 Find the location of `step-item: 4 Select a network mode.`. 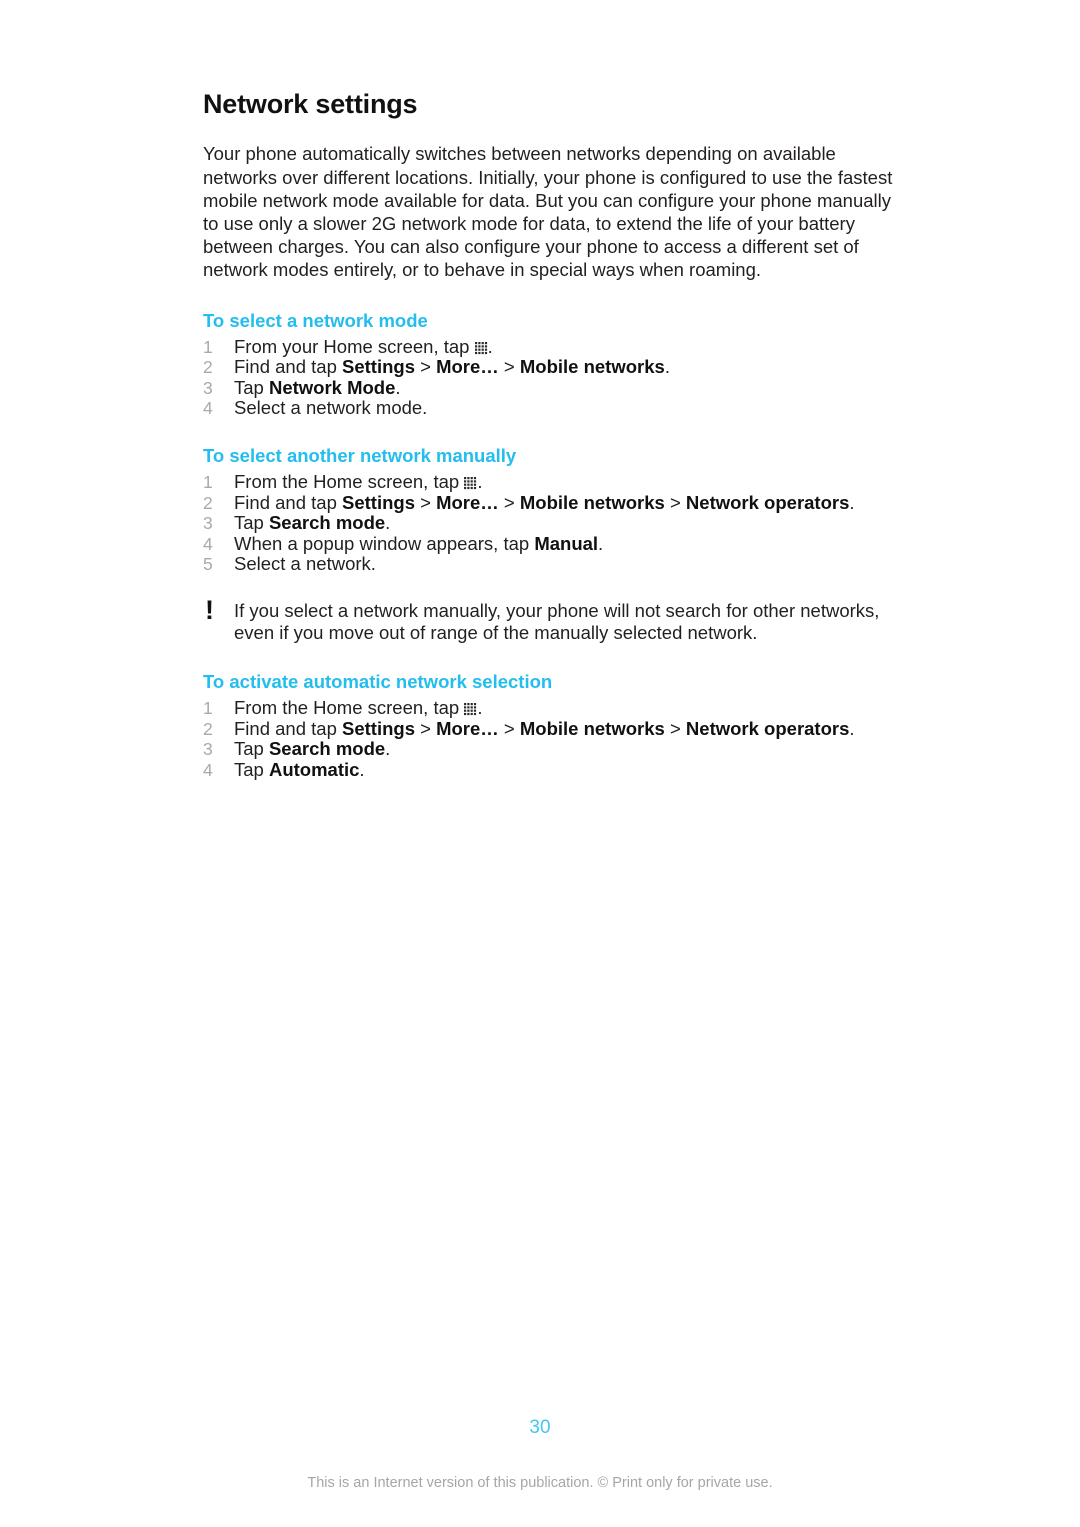

step-item: 4 Select a network mode. is located at coordinates (553, 408).